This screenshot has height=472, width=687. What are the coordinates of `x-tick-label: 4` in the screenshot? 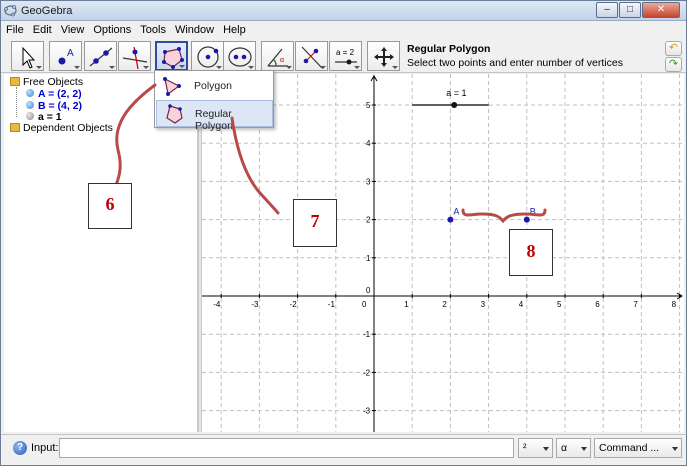 It's located at (521, 304).